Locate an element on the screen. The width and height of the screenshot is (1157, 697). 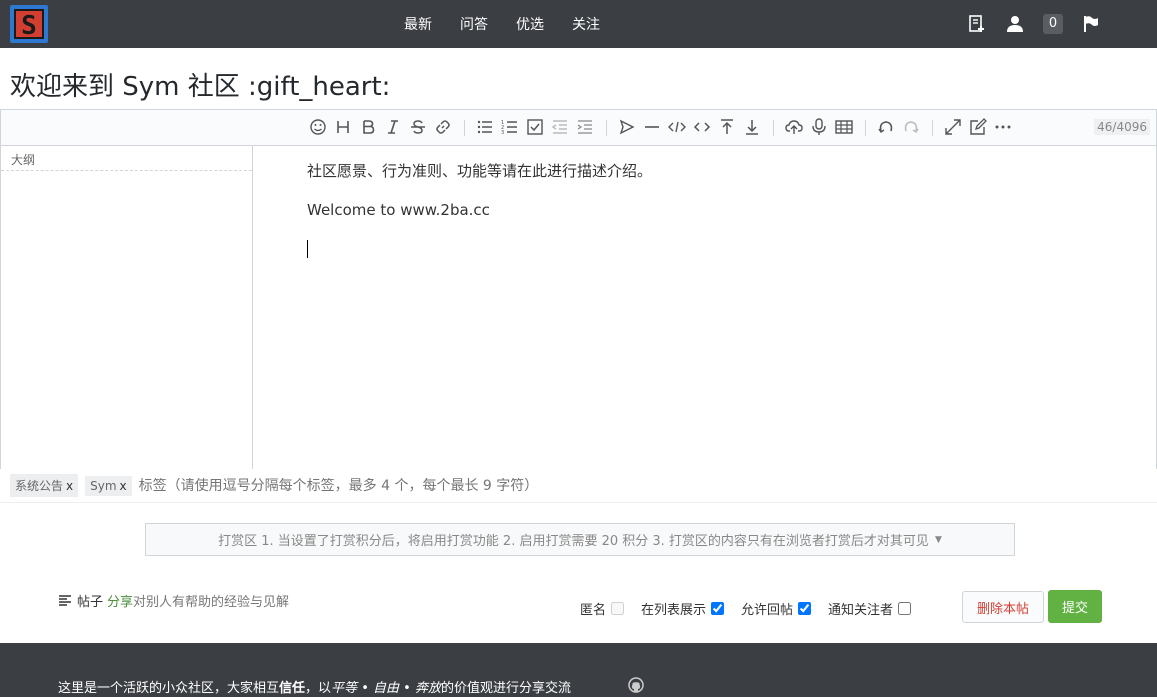
user-icon is located at coordinates (1015, 24).